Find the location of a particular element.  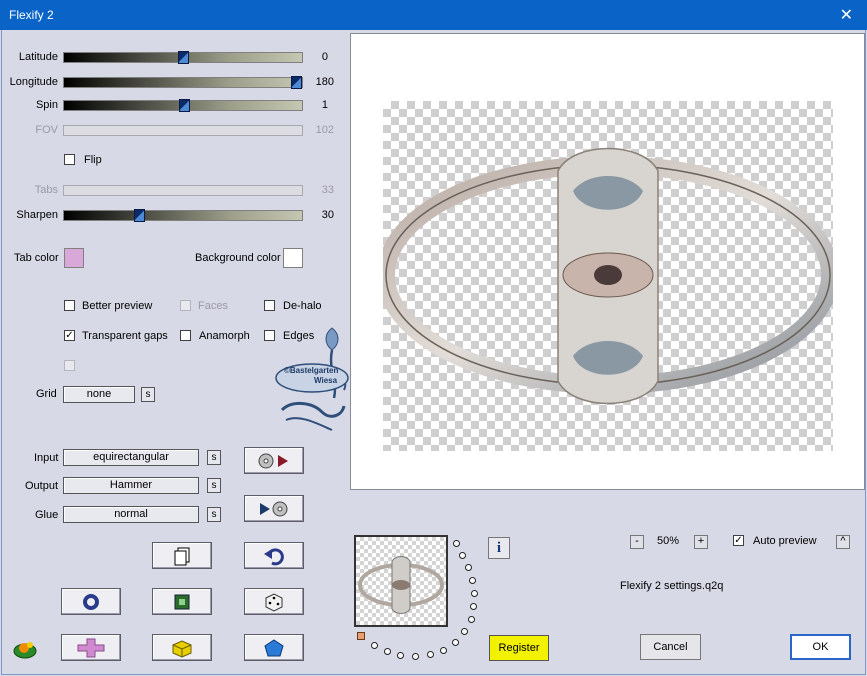

expand-caret-button: ^ is located at coordinates (843, 542).